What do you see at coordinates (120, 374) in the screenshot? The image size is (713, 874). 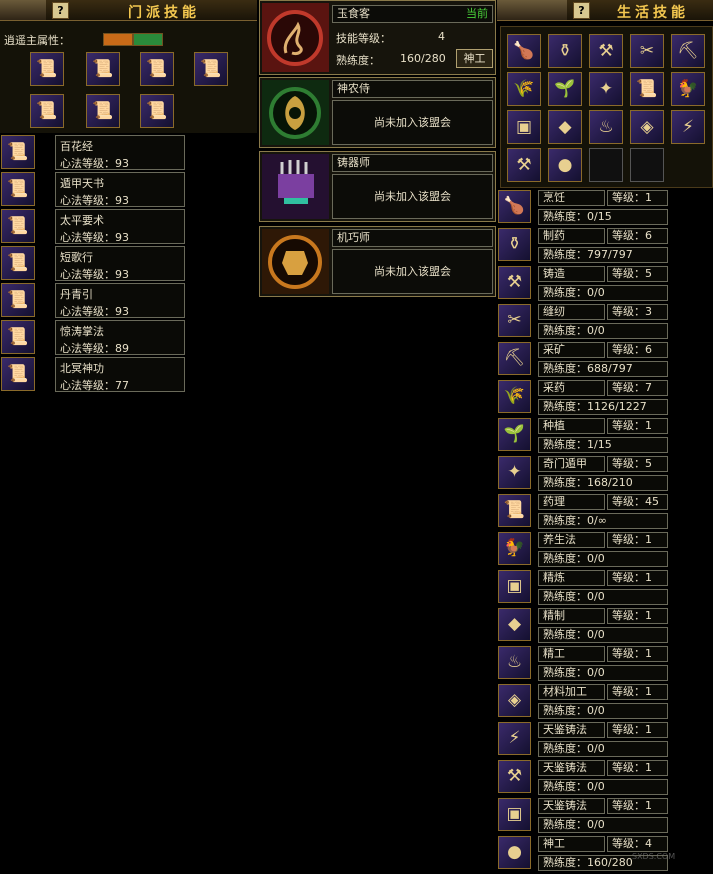 I see `sect-skill-item: 北冥神功 心法等级：77` at bounding box center [120, 374].